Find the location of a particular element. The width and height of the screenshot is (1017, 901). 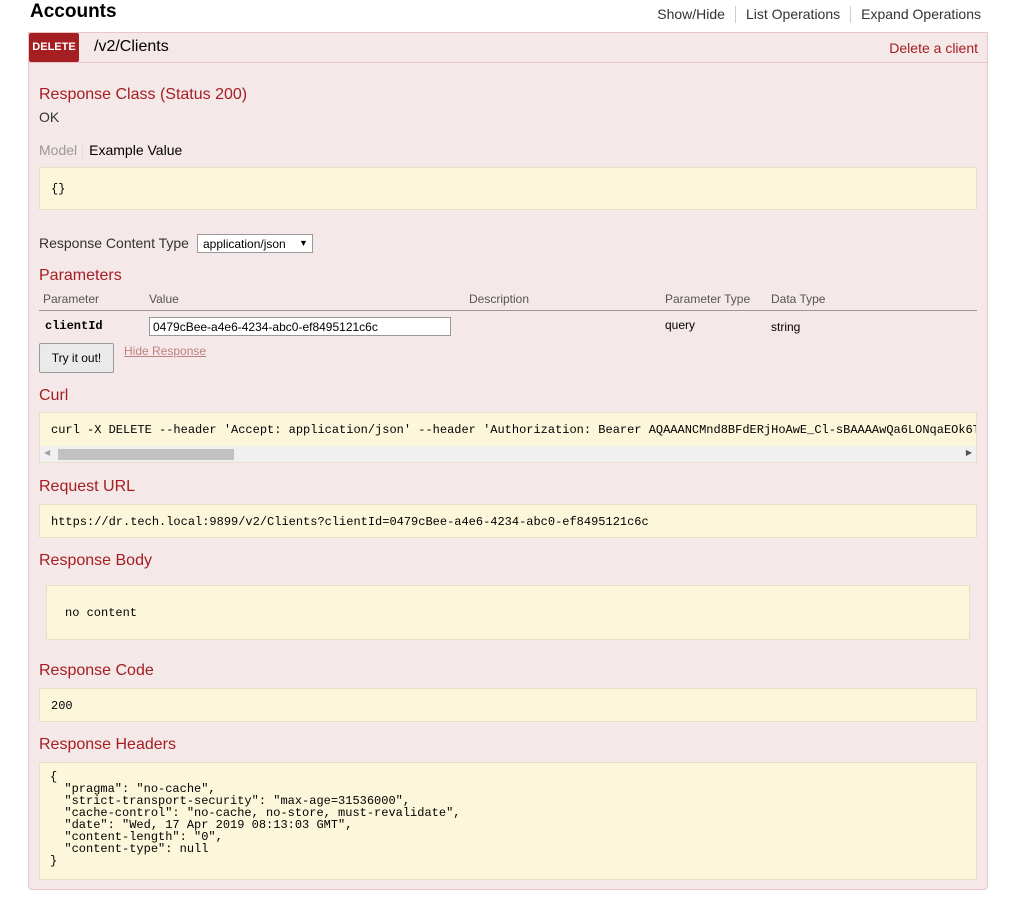

table-divider is located at coordinates (508, 310).